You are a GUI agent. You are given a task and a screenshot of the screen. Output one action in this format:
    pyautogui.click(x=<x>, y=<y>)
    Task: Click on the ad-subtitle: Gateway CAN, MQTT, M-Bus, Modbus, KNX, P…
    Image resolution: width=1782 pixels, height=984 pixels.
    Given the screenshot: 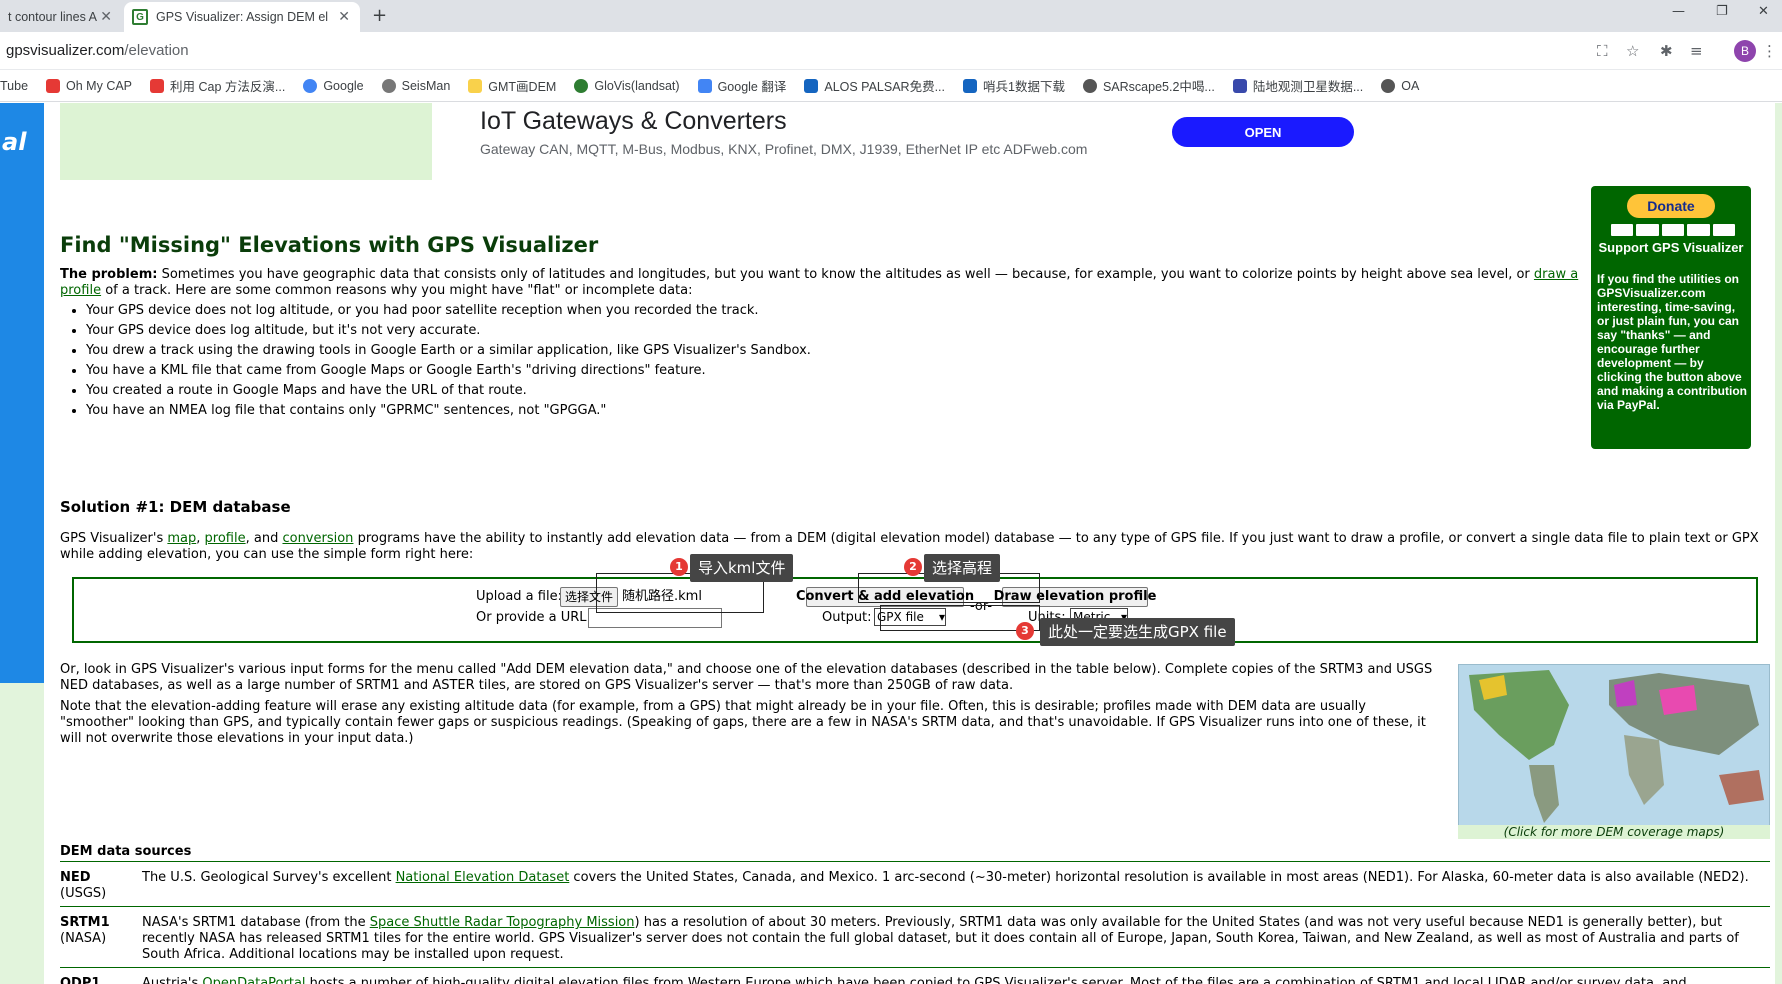 What is the action you would take?
    pyautogui.click(x=784, y=149)
    